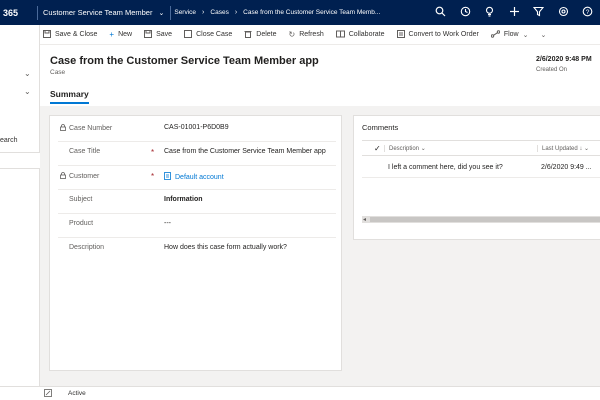 This screenshot has height=400, width=600. Describe the element at coordinates (77, 393) in the screenshot. I see `record-status: Active` at that location.